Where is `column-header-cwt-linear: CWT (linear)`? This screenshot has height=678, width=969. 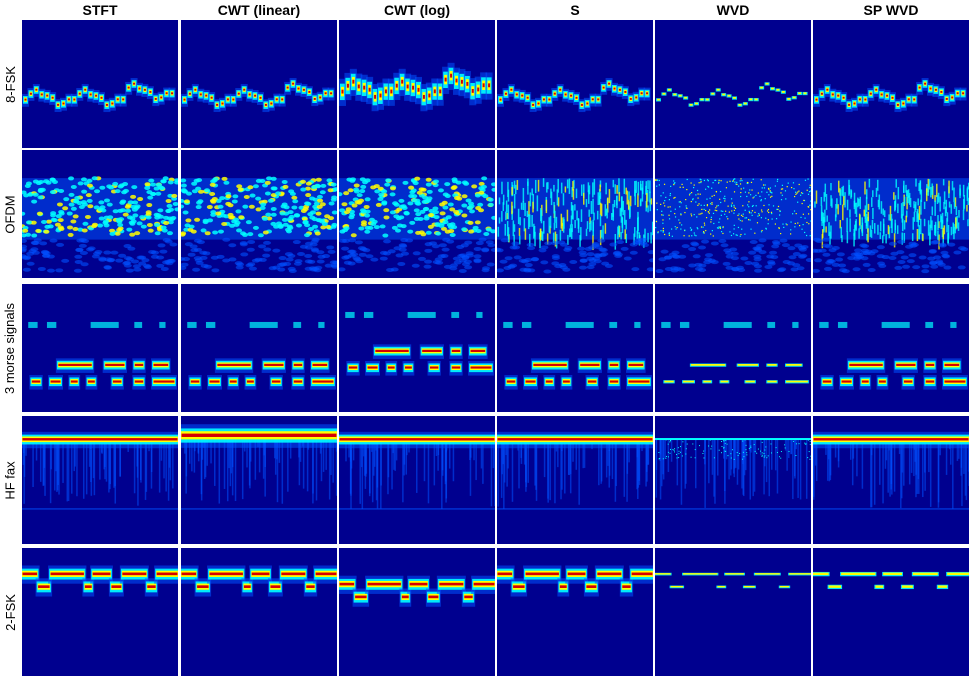
column-header-cwt-linear: CWT (linear) is located at coordinates (259, 10).